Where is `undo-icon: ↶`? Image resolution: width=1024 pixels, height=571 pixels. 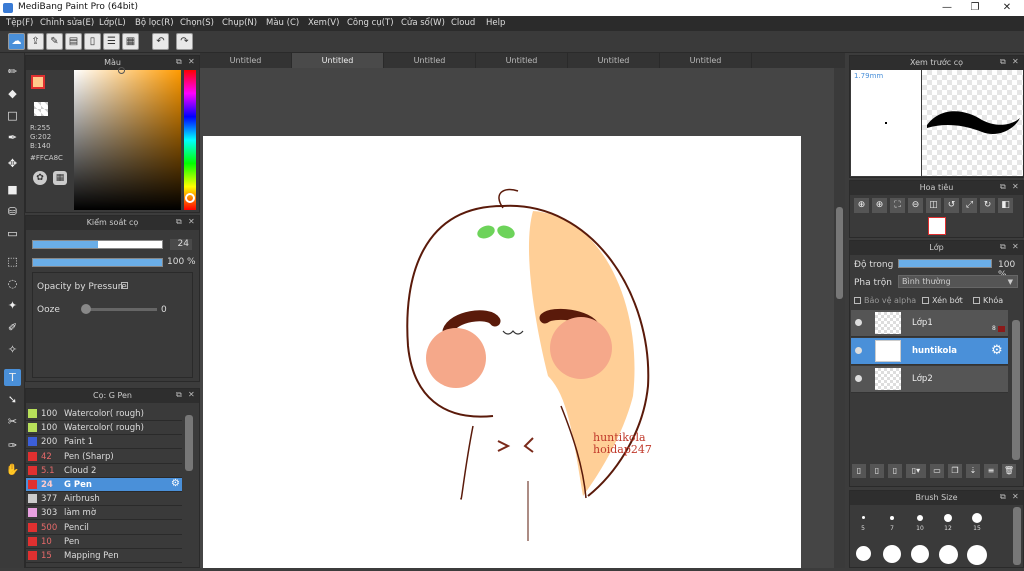
undo-icon: ↶ is located at coordinates (160, 41).